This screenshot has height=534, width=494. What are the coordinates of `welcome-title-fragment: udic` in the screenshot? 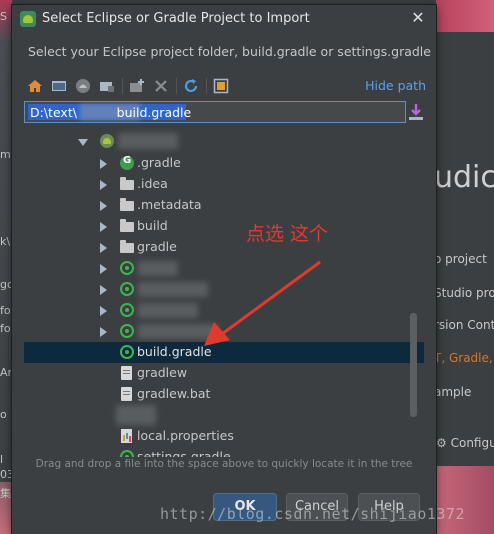 It's located at (465, 177).